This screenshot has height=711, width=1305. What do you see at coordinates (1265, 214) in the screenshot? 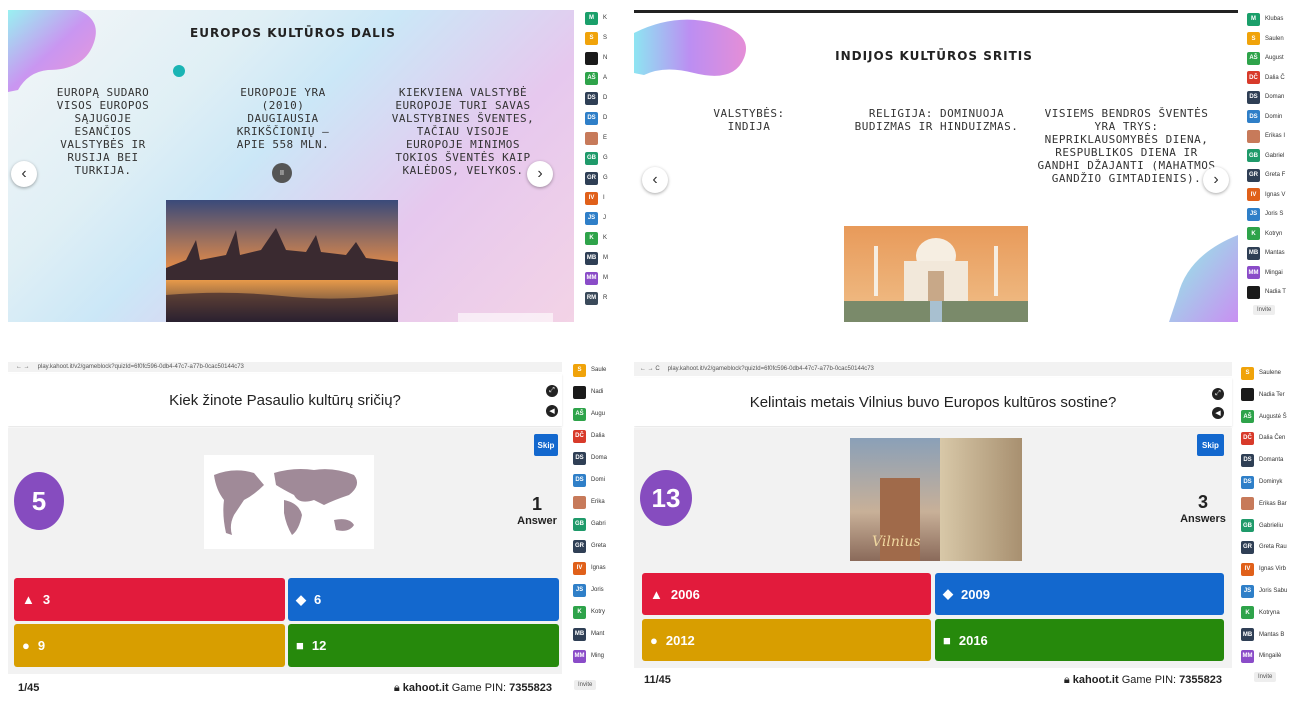
I see `participant-item: JS Joris S` at bounding box center [1265, 214].